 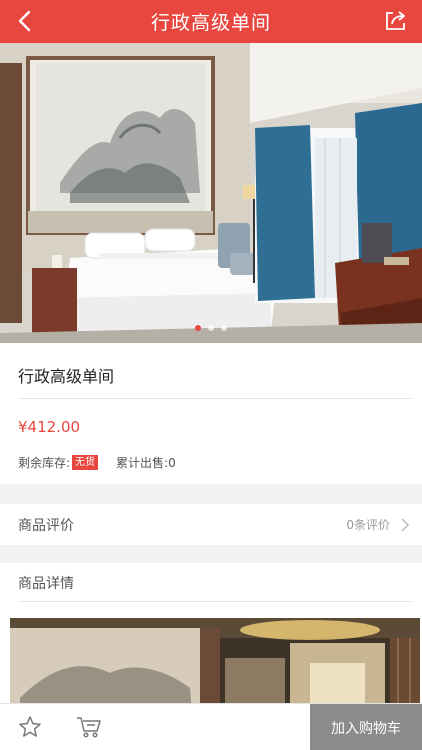 I want to click on stock-label: 剩余库存:, so click(x=44, y=463).